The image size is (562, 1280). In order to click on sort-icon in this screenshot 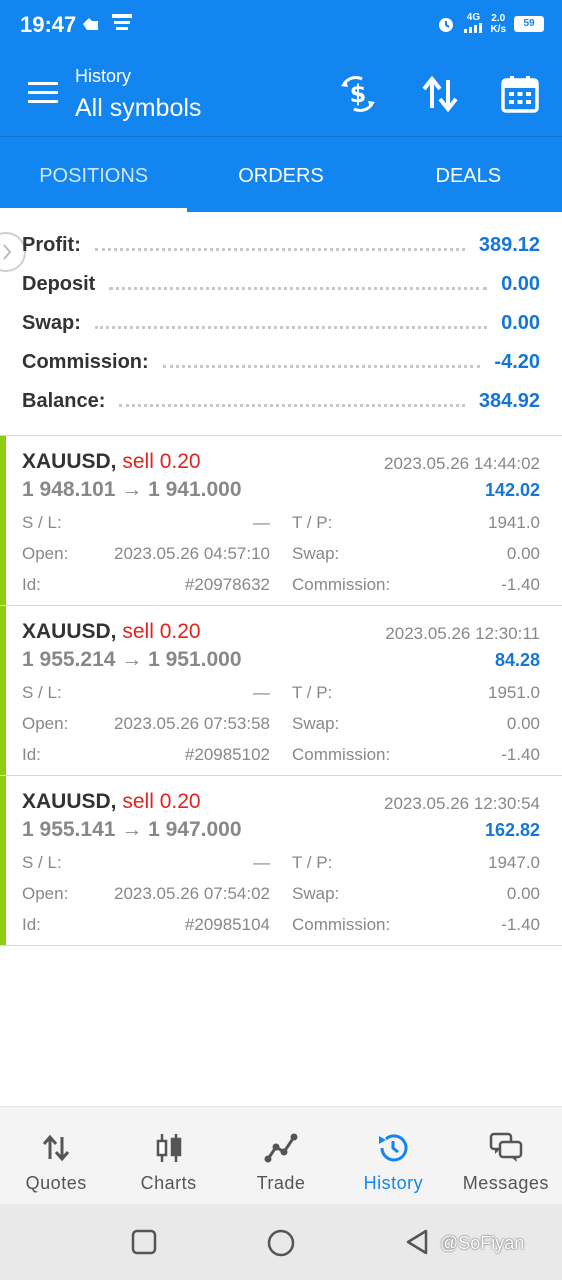, I will do `click(440, 94)`.